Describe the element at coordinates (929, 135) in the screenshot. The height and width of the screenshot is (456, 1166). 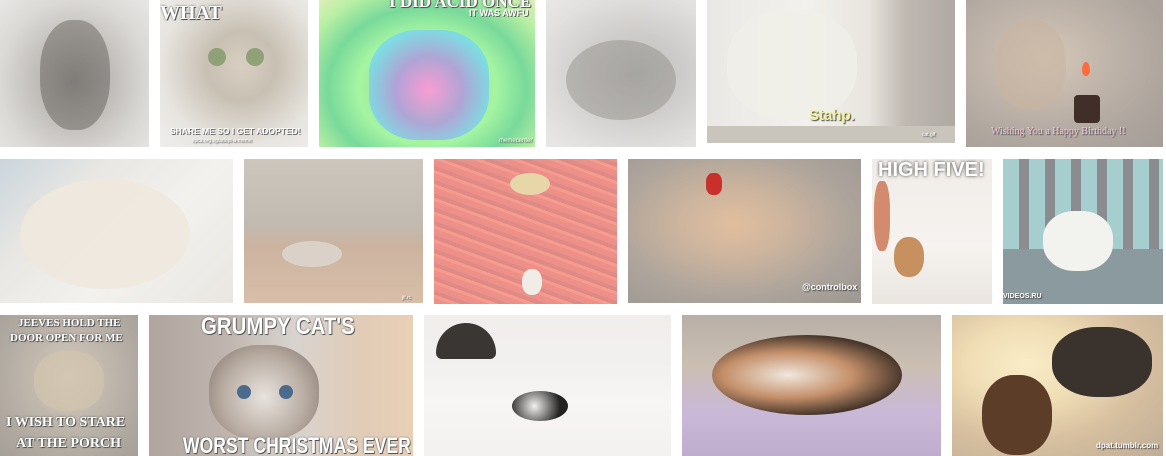
I see `watermark-text: cat.gif` at that location.